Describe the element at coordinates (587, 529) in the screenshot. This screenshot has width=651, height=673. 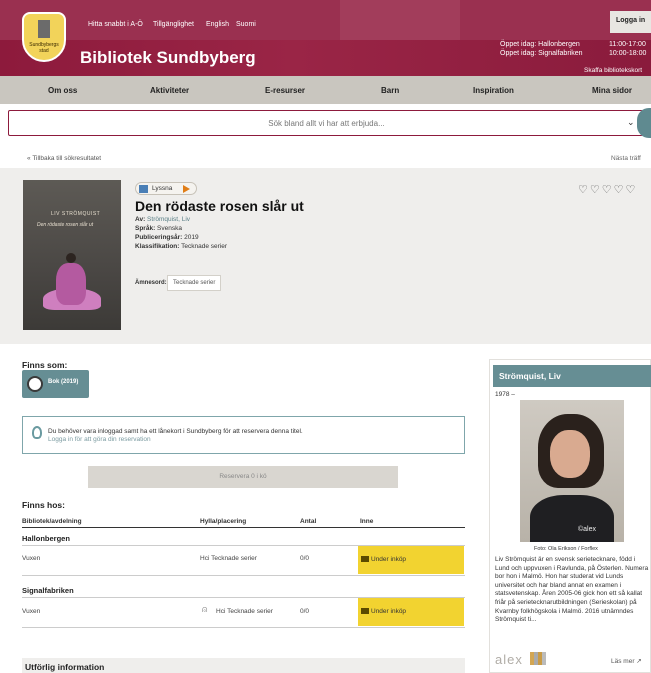
I see `photo-watermark: ©alex` at that location.